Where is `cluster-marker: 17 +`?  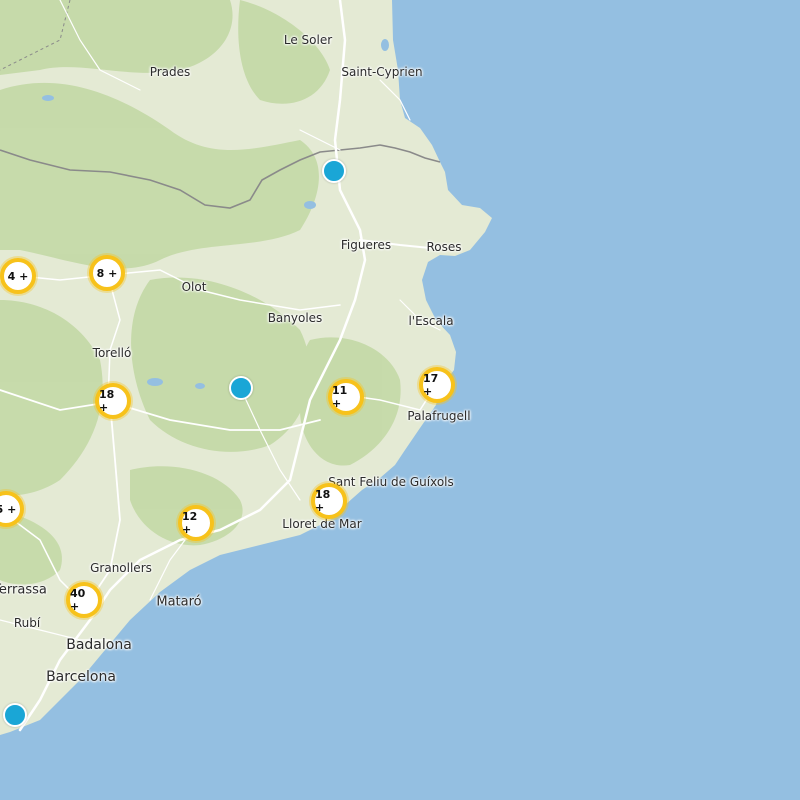
cluster-marker: 17 + is located at coordinates (437, 385).